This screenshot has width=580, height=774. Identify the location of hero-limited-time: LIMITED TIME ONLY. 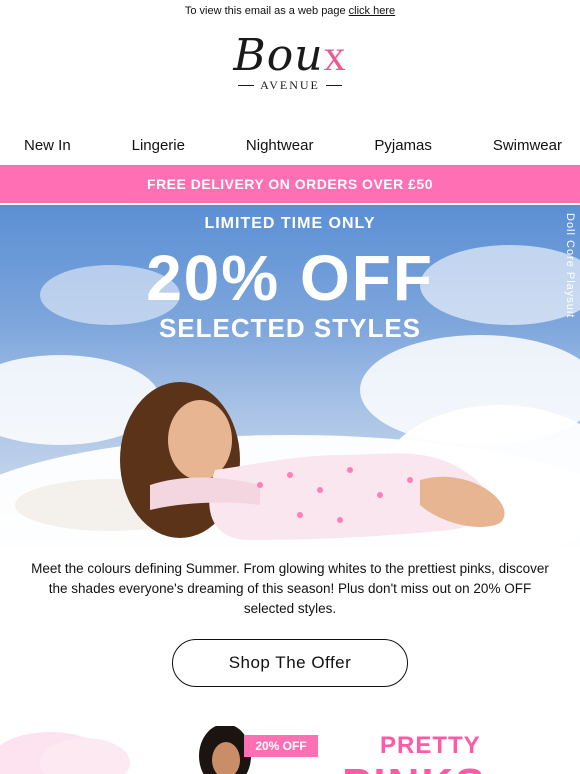
(290, 223).